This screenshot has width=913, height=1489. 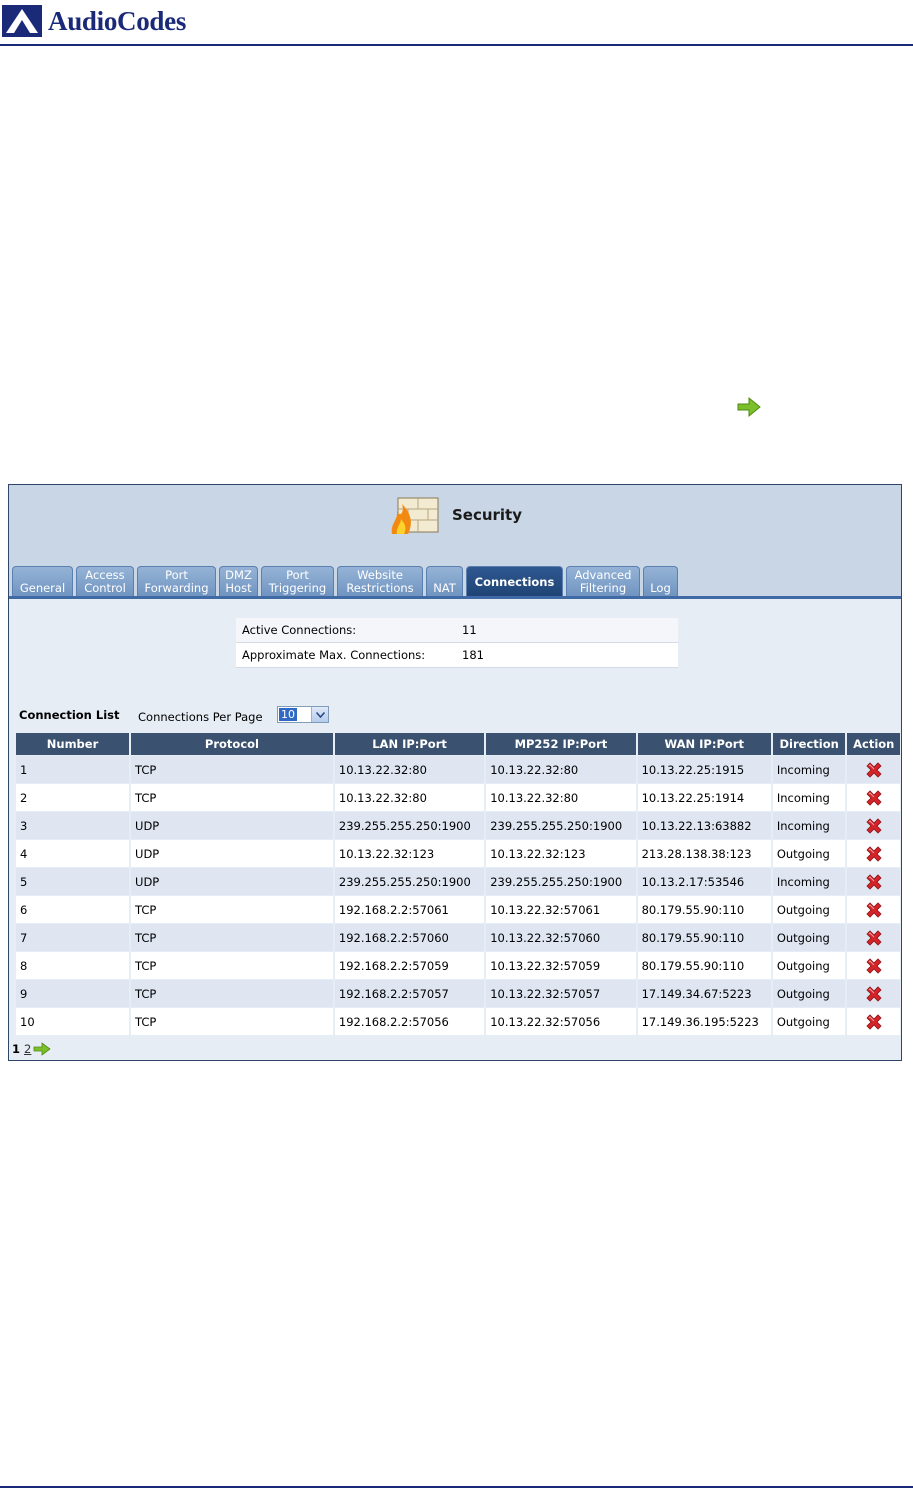 I want to click on cell-lan: 192.168.2.2:57056, so click(x=409, y=1021).